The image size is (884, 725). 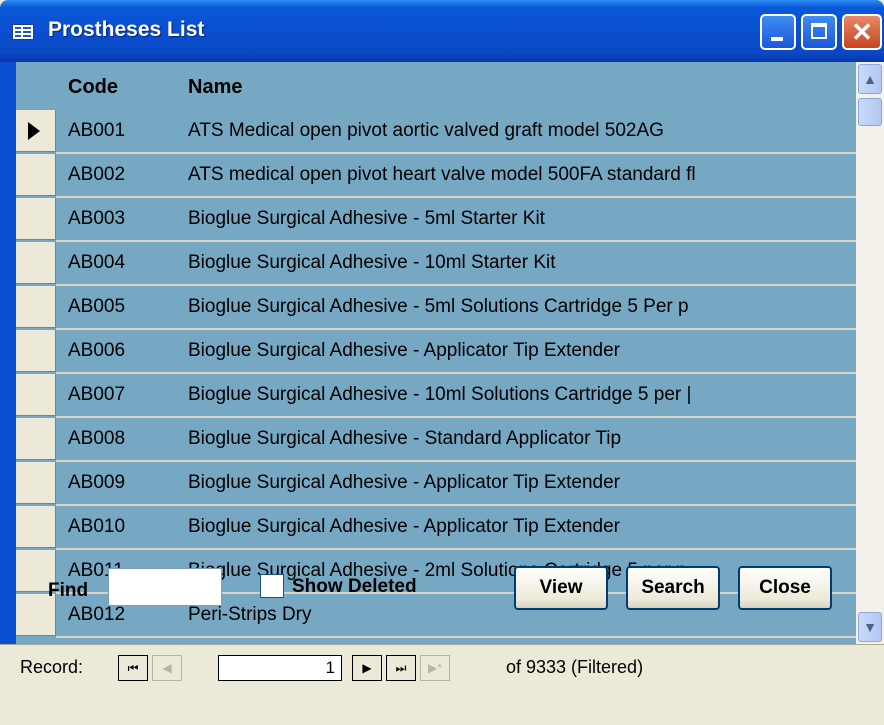 I want to click on current-record-arrow-icon, so click(x=34, y=131).